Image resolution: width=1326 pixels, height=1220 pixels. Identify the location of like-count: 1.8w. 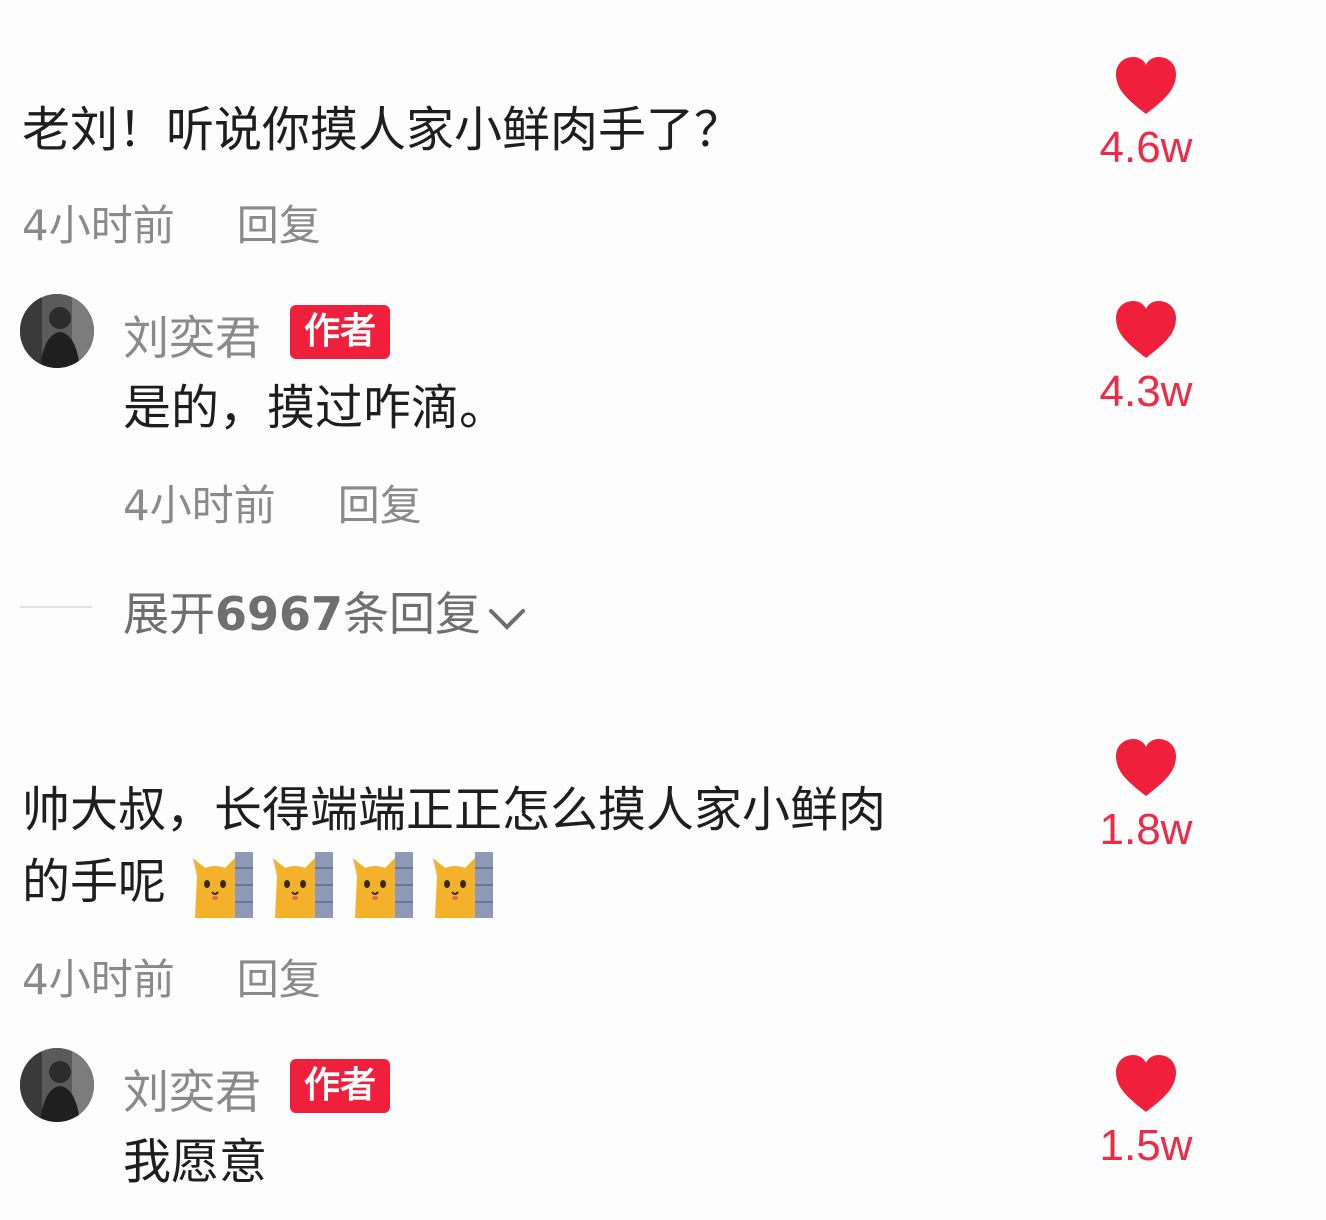
(1146, 829).